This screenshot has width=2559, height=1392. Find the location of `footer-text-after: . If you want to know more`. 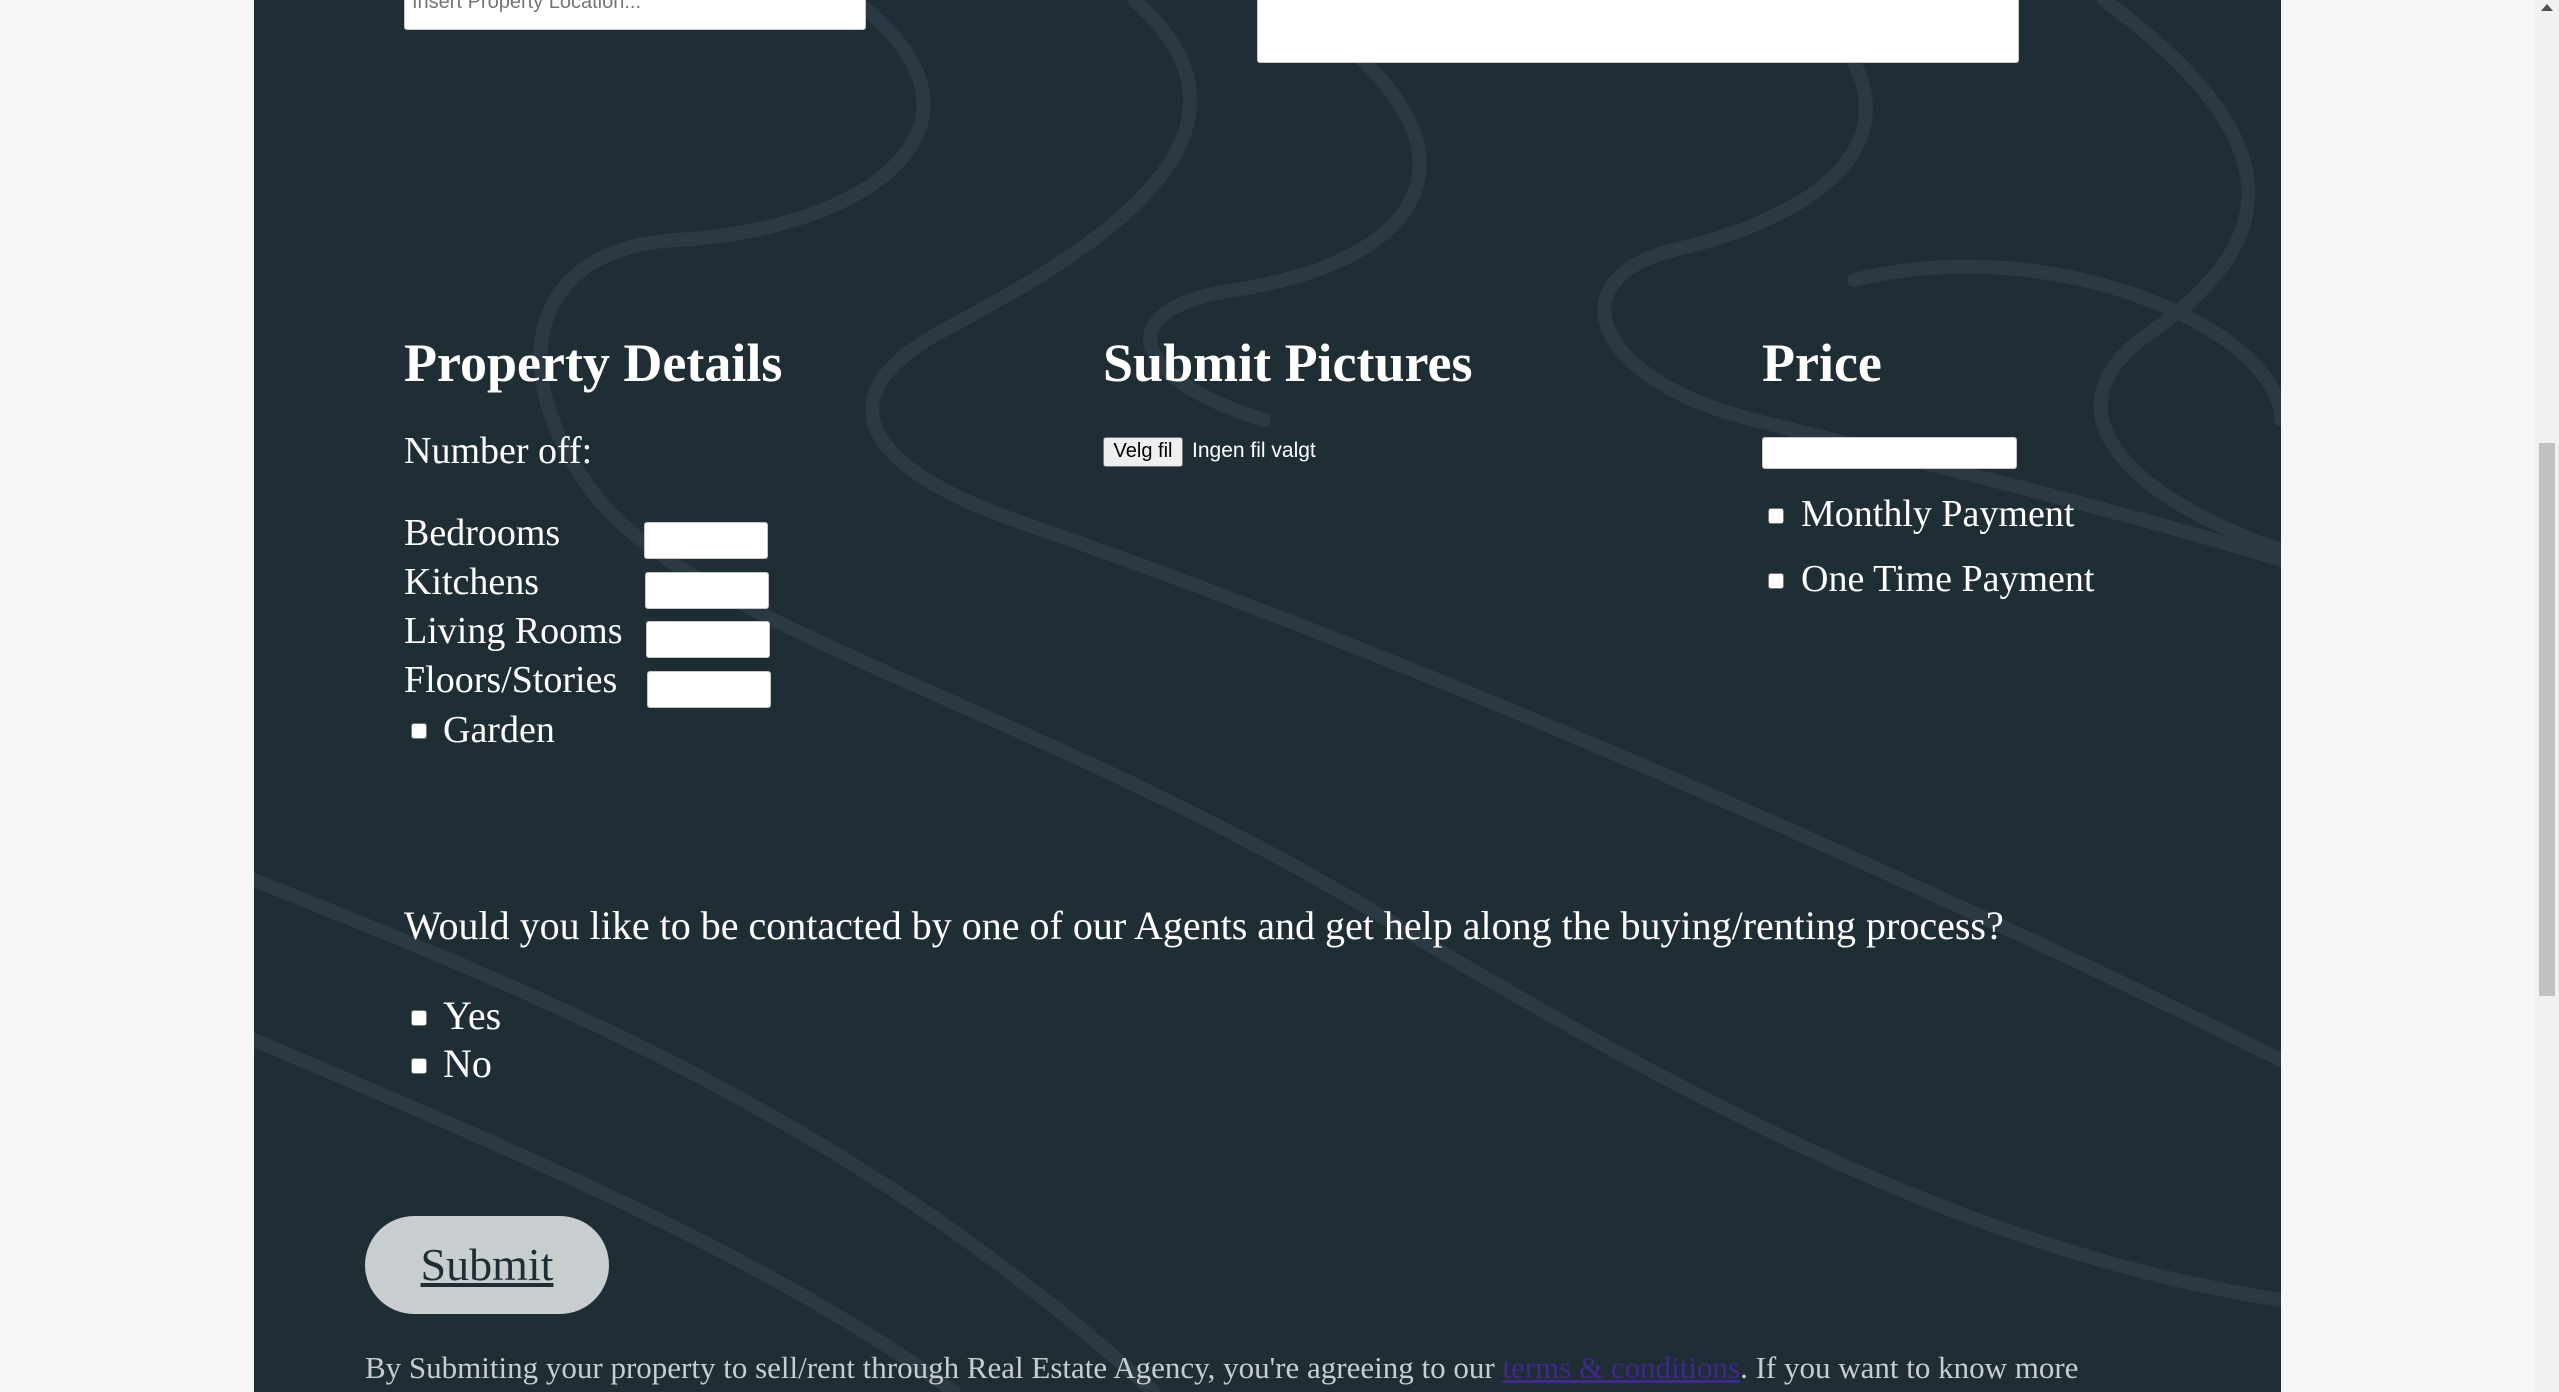

footer-text-after: . If you want to know more is located at coordinates (1909, 1367).